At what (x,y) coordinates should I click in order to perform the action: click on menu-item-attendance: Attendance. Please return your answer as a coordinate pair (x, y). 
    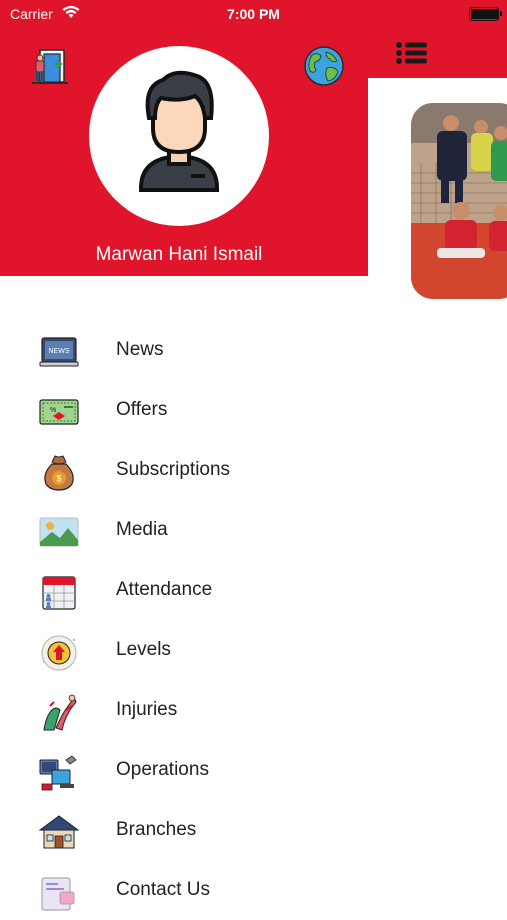
    Looking at the image, I should click on (184, 590).